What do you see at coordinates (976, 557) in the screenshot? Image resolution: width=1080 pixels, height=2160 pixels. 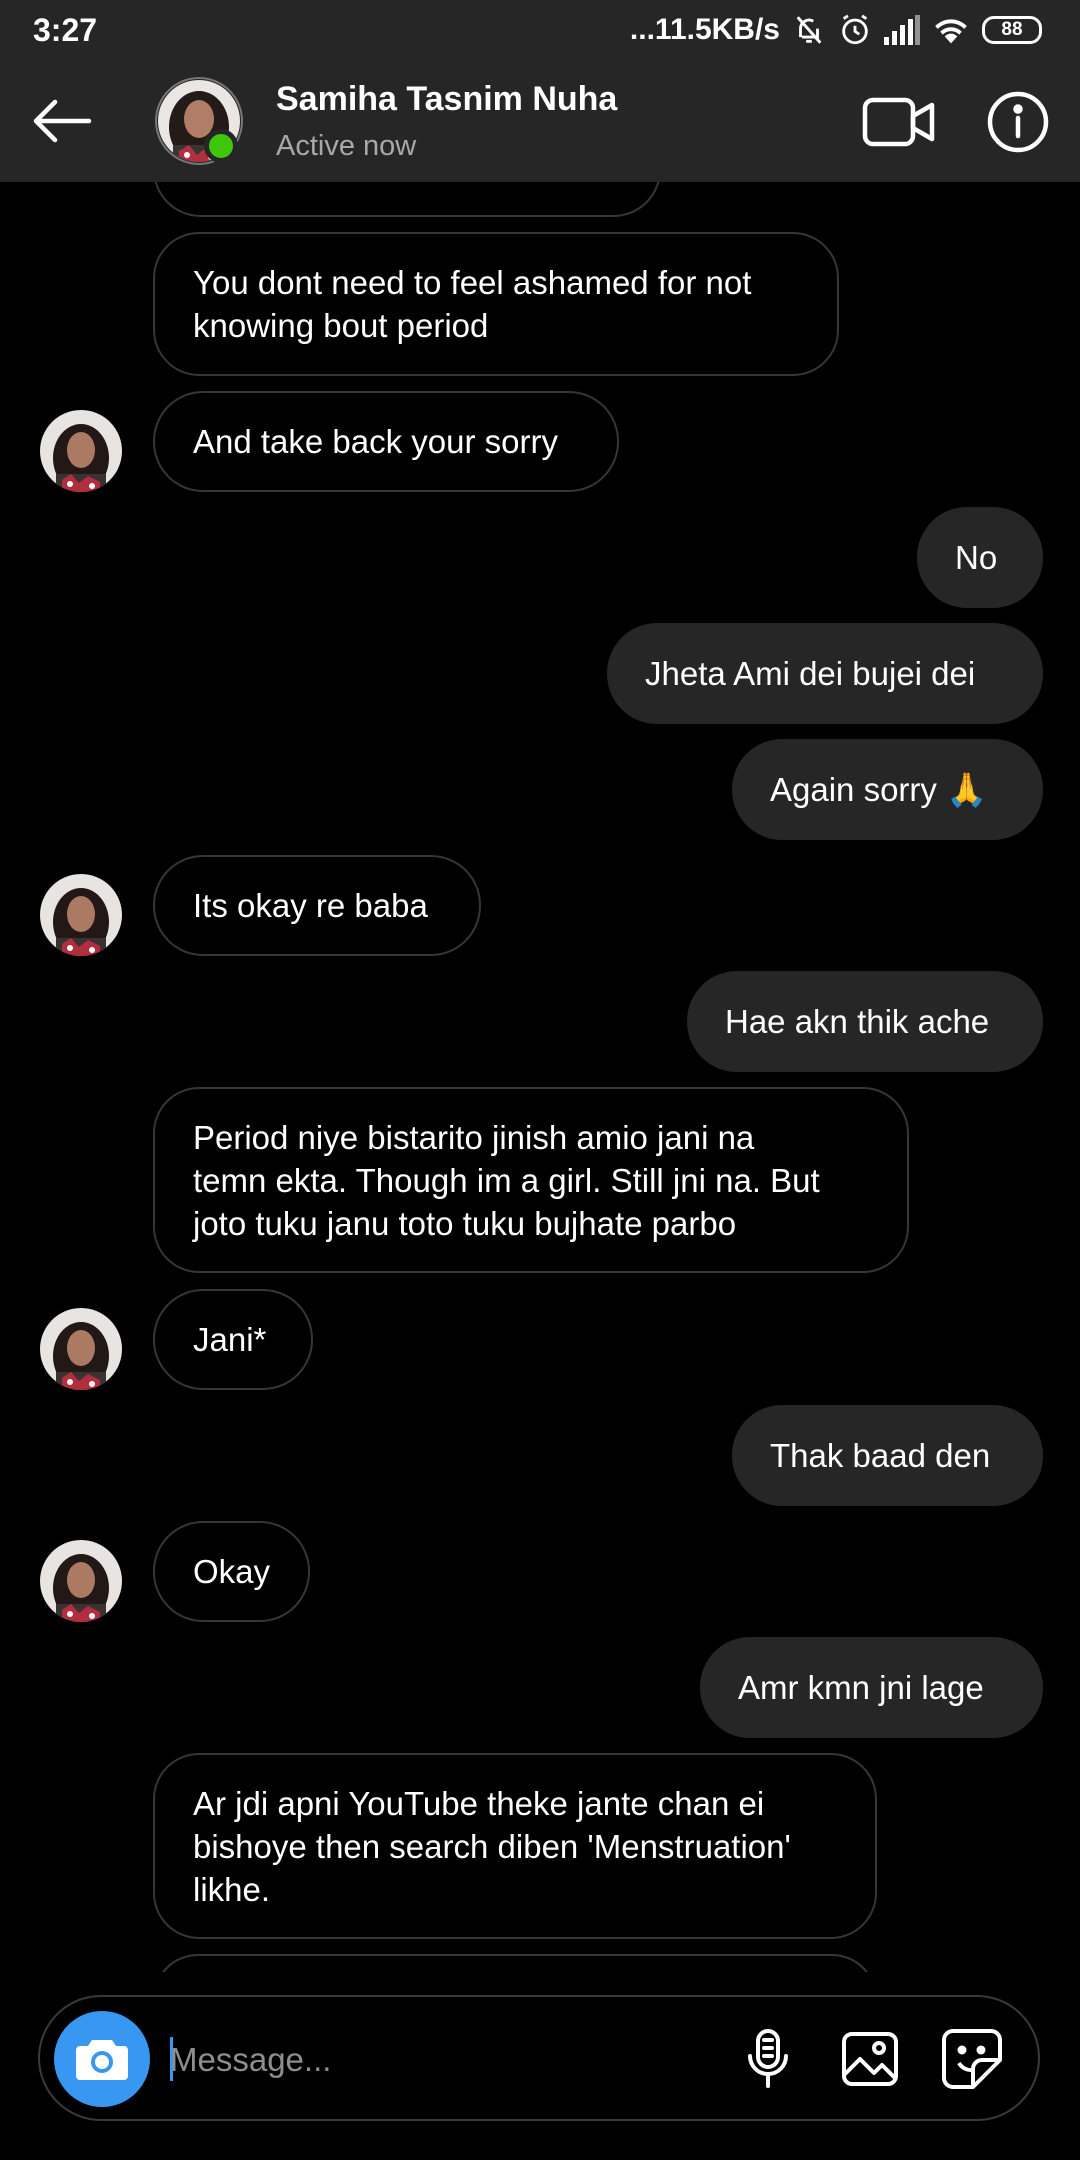 I see `message-text: No` at bounding box center [976, 557].